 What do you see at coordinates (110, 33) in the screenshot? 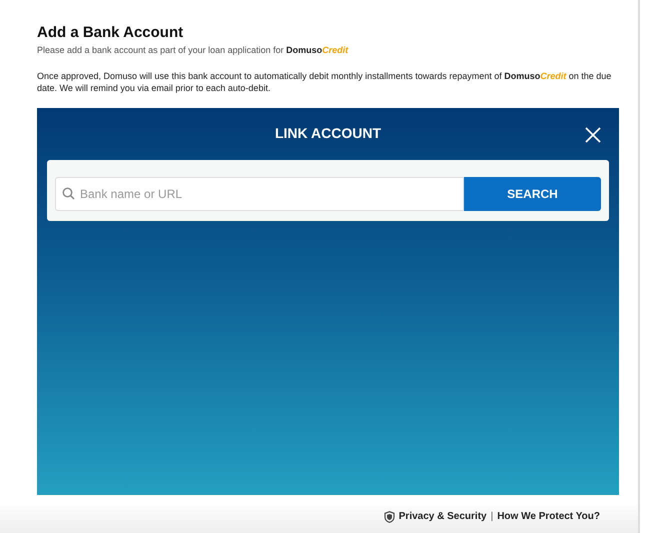
I see `page-title: Add a Bank Account` at bounding box center [110, 33].